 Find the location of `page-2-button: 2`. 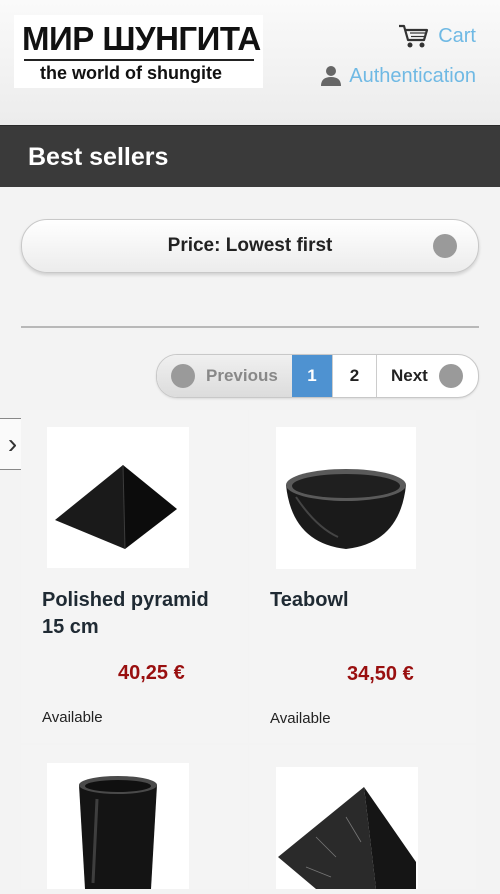

page-2-button: 2 is located at coordinates (354, 376).